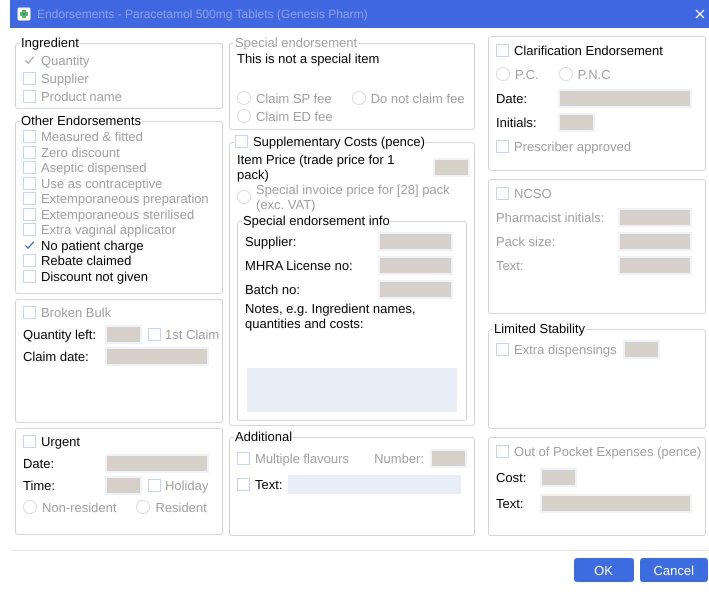 This screenshot has height=592, width=709. Describe the element at coordinates (526, 241) in the screenshot. I see `field-label: Pack size:` at that location.